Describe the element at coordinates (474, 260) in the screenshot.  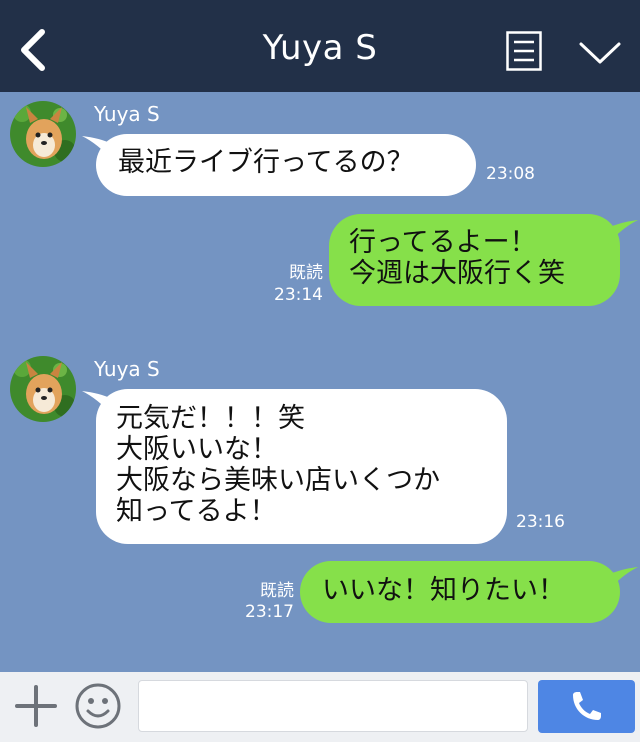
I see `message-bubble-outgoing: 行ってるよー！ 今週は大阪行く笑` at that location.